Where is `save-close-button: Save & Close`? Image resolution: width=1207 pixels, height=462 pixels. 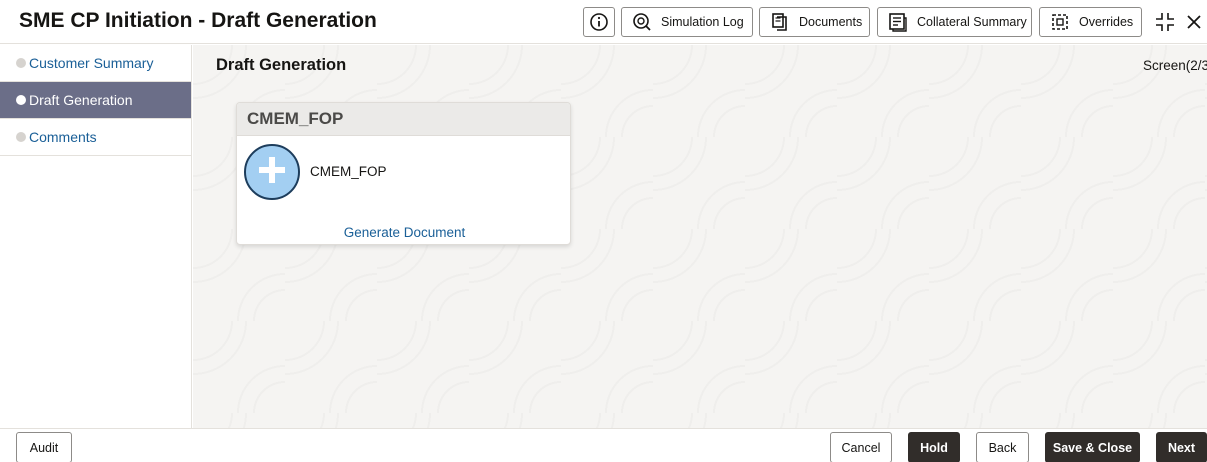 save-close-button: Save & Close is located at coordinates (1092, 447).